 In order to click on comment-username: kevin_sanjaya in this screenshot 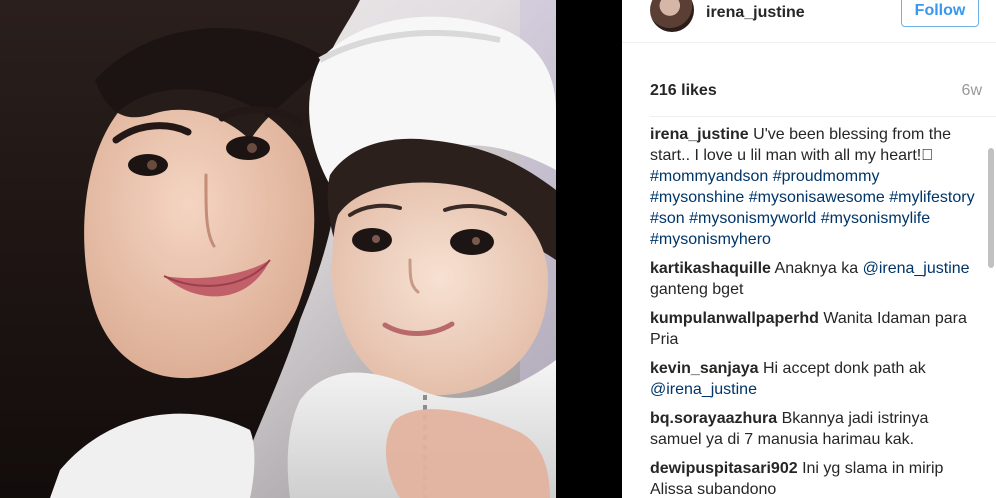, I will do `click(704, 368)`.